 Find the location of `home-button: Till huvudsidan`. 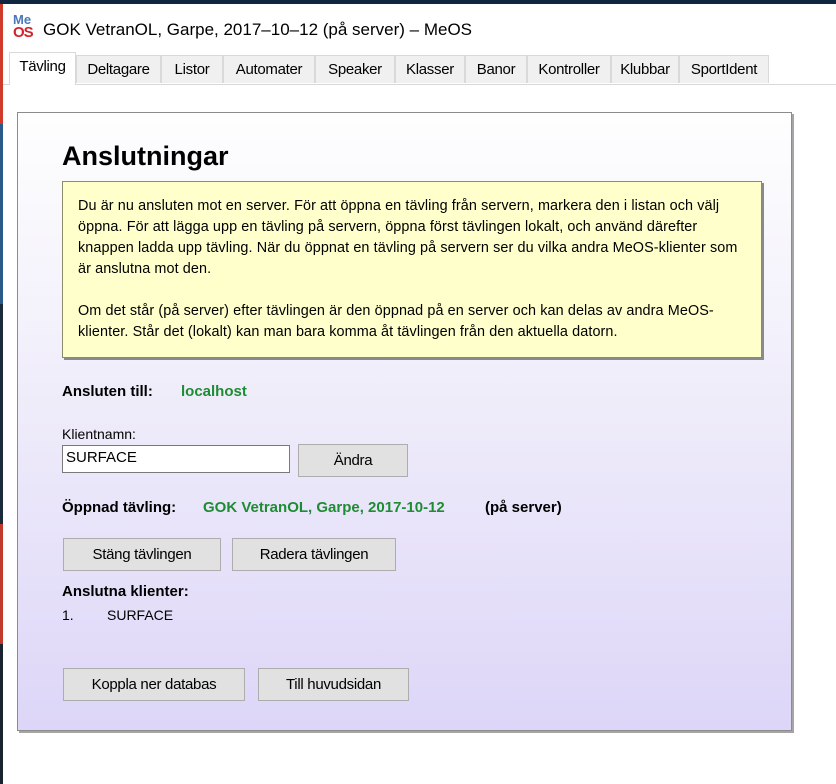

home-button: Till huvudsidan is located at coordinates (333, 684).